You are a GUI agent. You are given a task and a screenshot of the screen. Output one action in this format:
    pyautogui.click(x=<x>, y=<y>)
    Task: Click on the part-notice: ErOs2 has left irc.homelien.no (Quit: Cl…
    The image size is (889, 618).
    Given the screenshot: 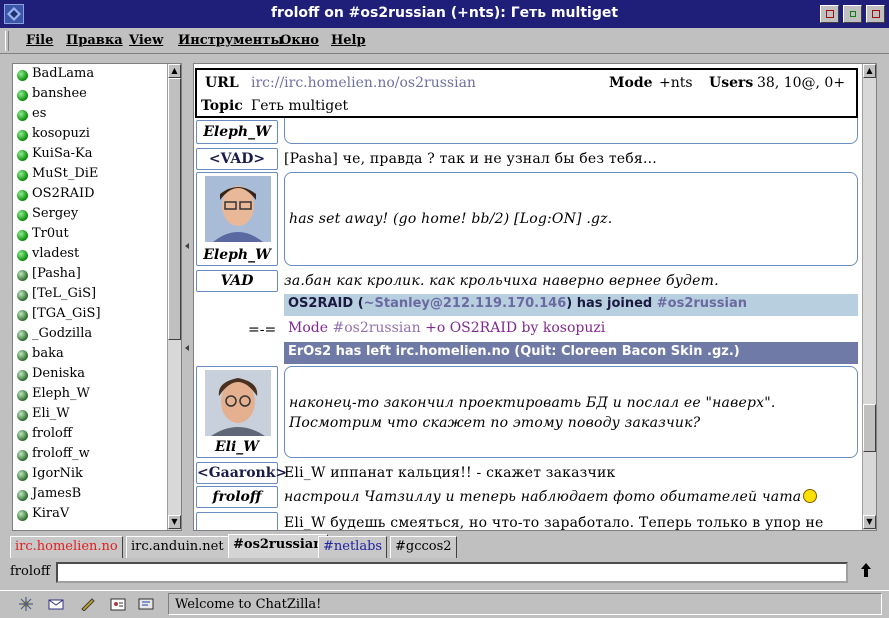 What is the action you would take?
    pyautogui.click(x=571, y=353)
    